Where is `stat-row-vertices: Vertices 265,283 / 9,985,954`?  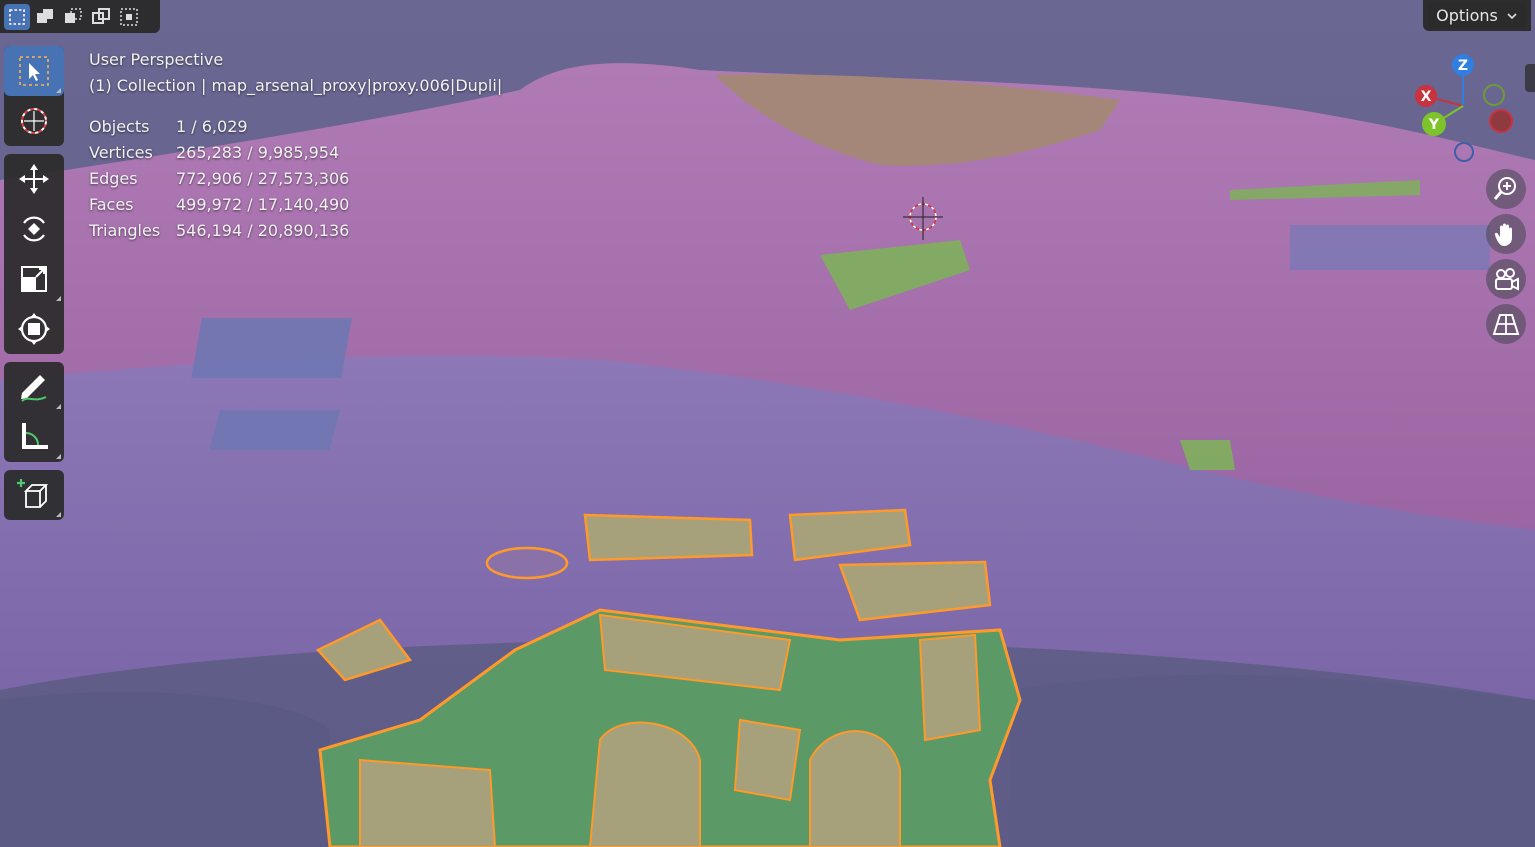 stat-row-vertices: Vertices 265,283 / 9,985,954 is located at coordinates (219, 153).